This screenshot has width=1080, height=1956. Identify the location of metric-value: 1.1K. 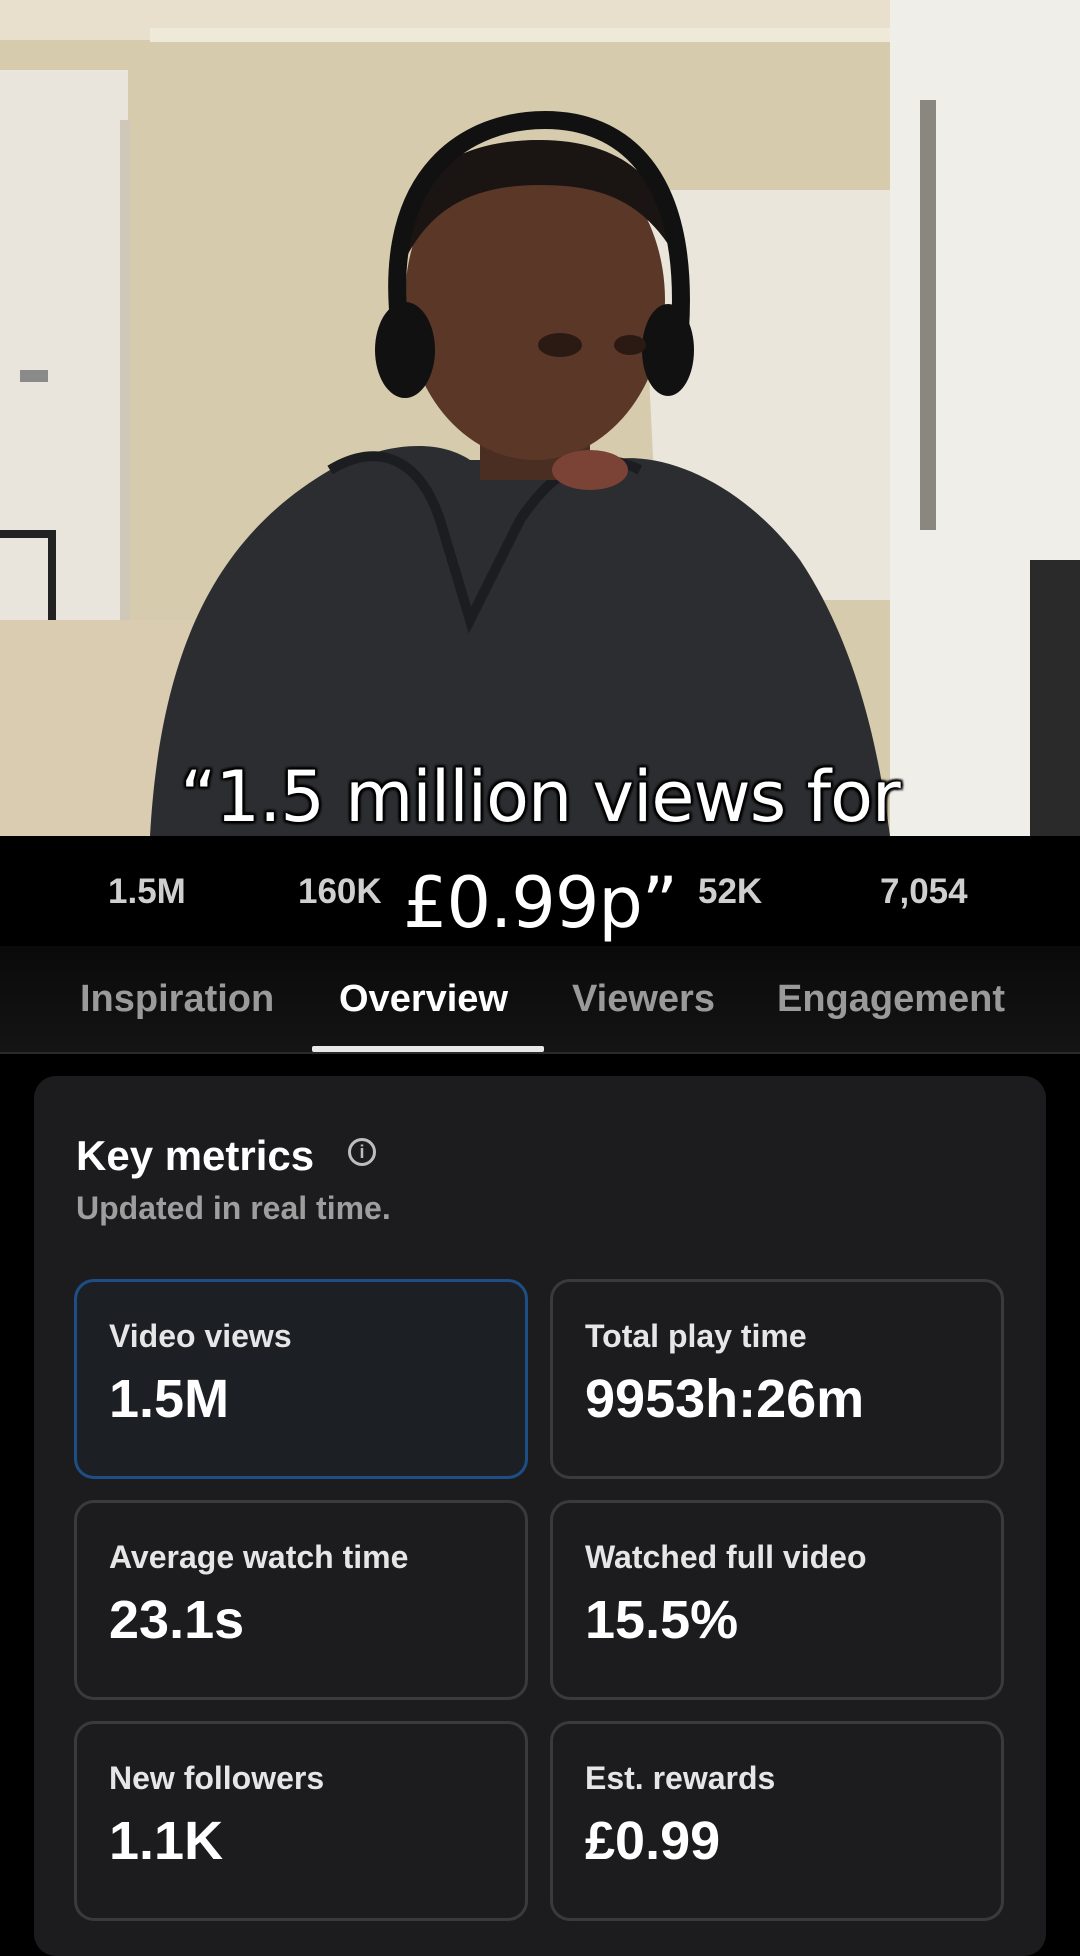
(166, 1841).